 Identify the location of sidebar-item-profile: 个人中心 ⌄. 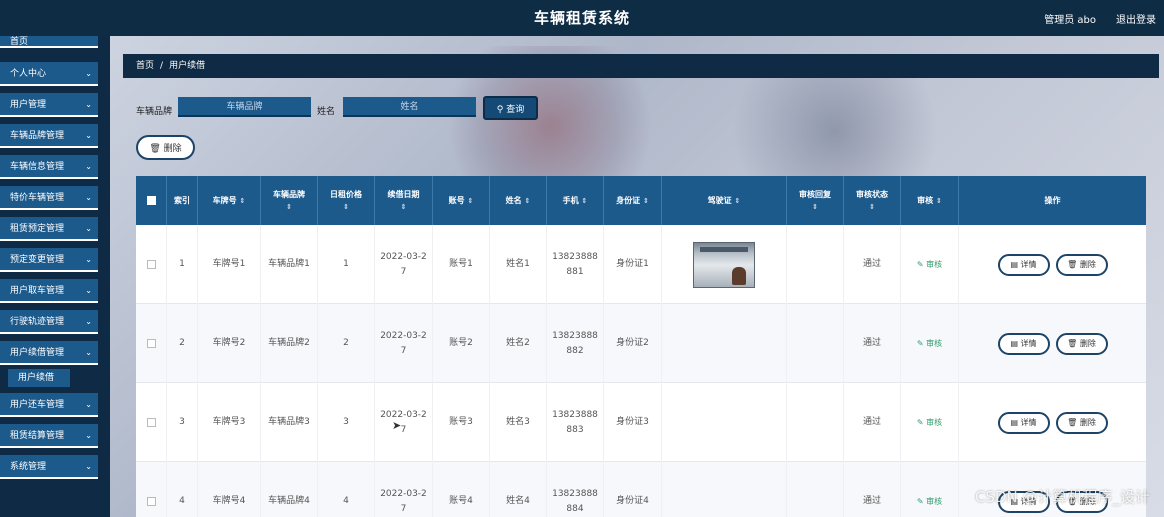
(49, 74).